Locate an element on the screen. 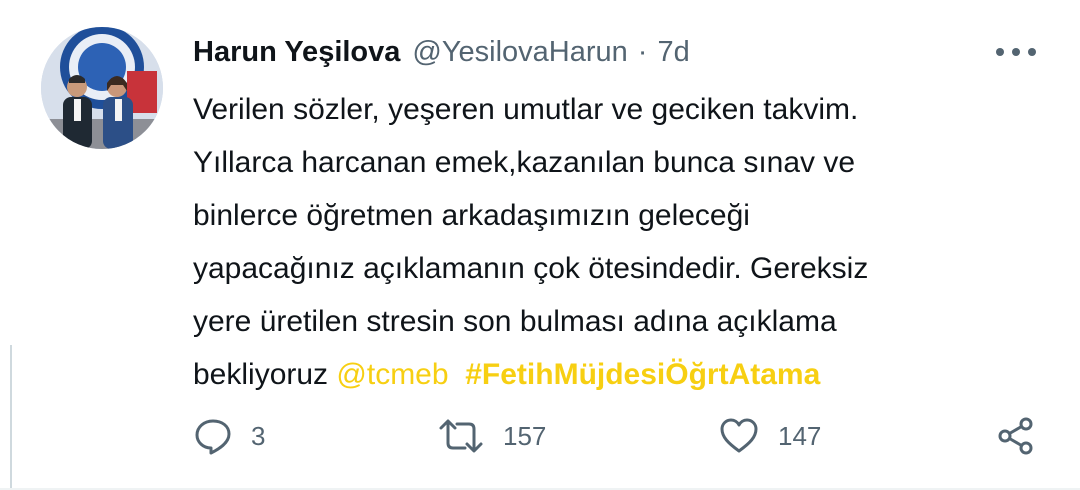  tweet-last-line: bekliyoruz @tcmeb #FetihMüjdesiÖğrtAtama is located at coordinates (623, 374).